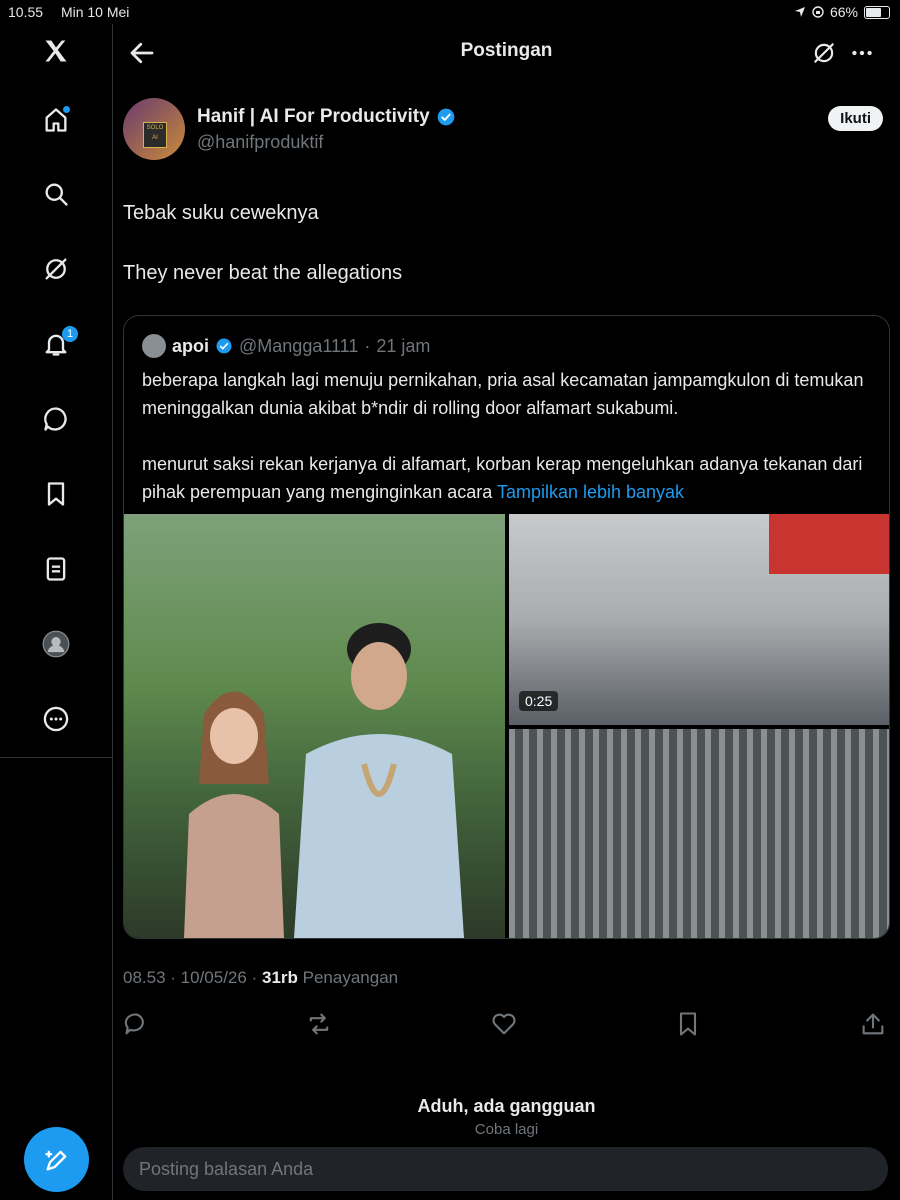  I want to click on post-header: Postingan, so click(506, 52).